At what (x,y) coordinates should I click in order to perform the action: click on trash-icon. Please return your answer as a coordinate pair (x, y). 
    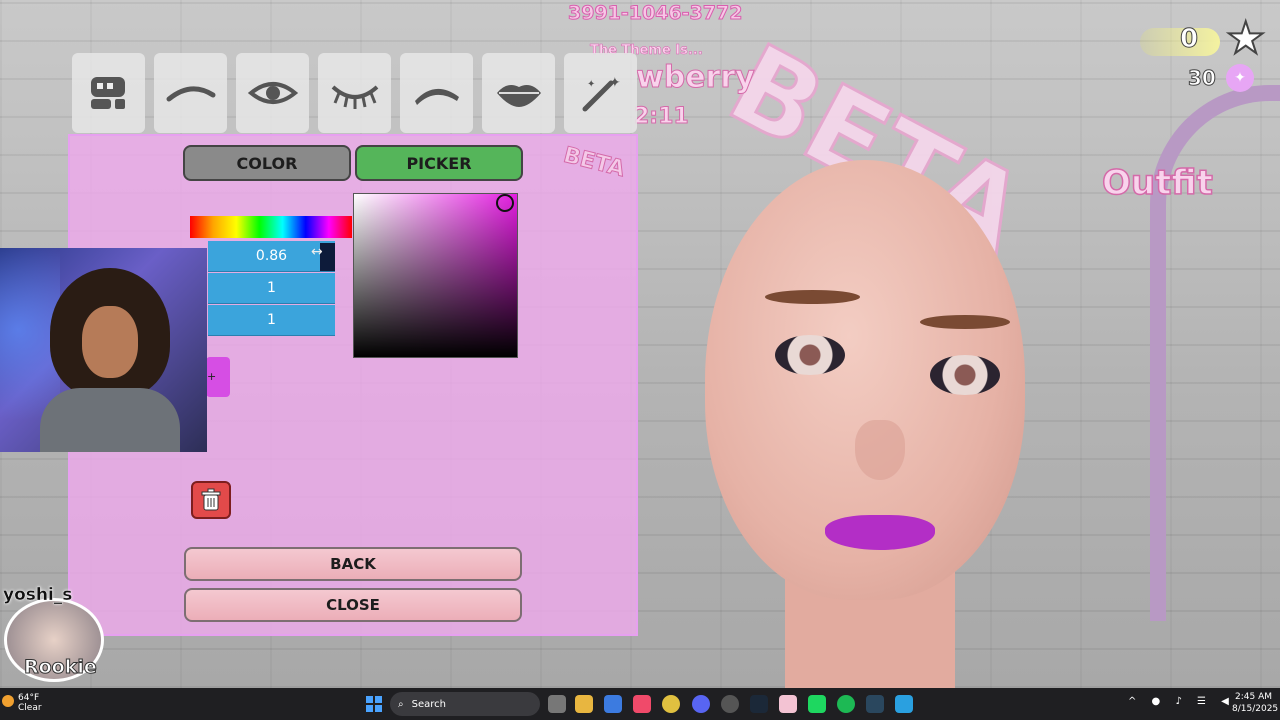
    Looking at the image, I should click on (211, 499).